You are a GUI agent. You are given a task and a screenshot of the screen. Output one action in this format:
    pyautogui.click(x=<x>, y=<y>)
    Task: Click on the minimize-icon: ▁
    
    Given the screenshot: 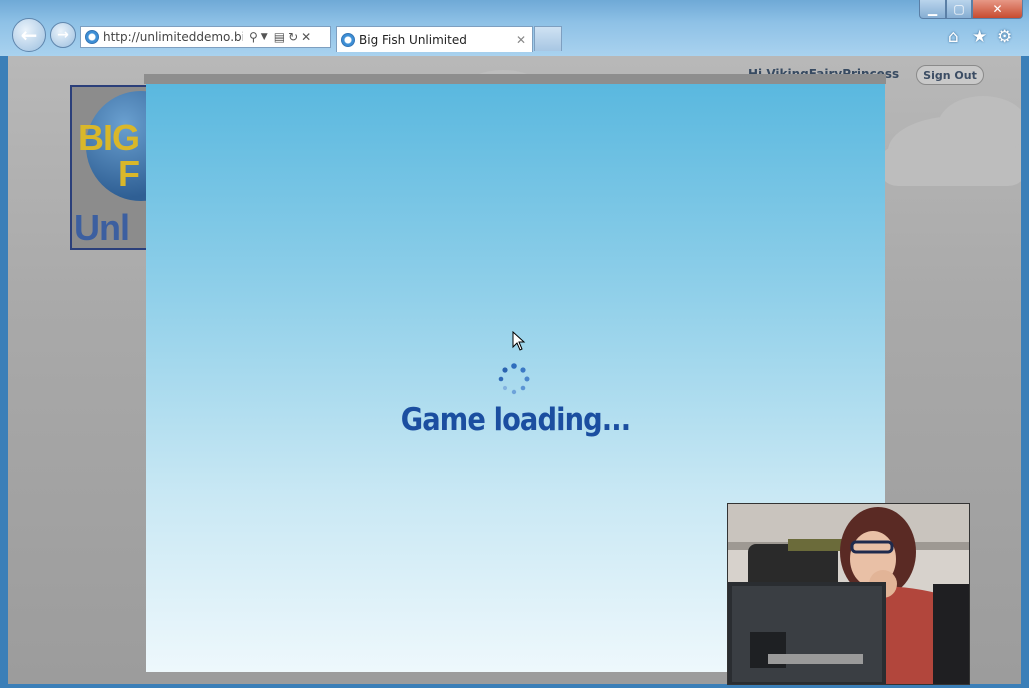 What is the action you would take?
    pyautogui.click(x=932, y=9)
    